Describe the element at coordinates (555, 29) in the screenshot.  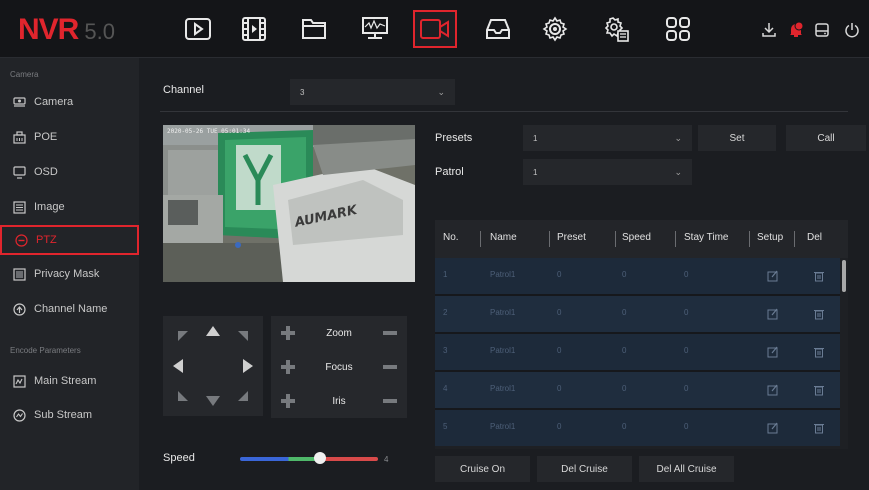
I see `settings-gear-icon` at that location.